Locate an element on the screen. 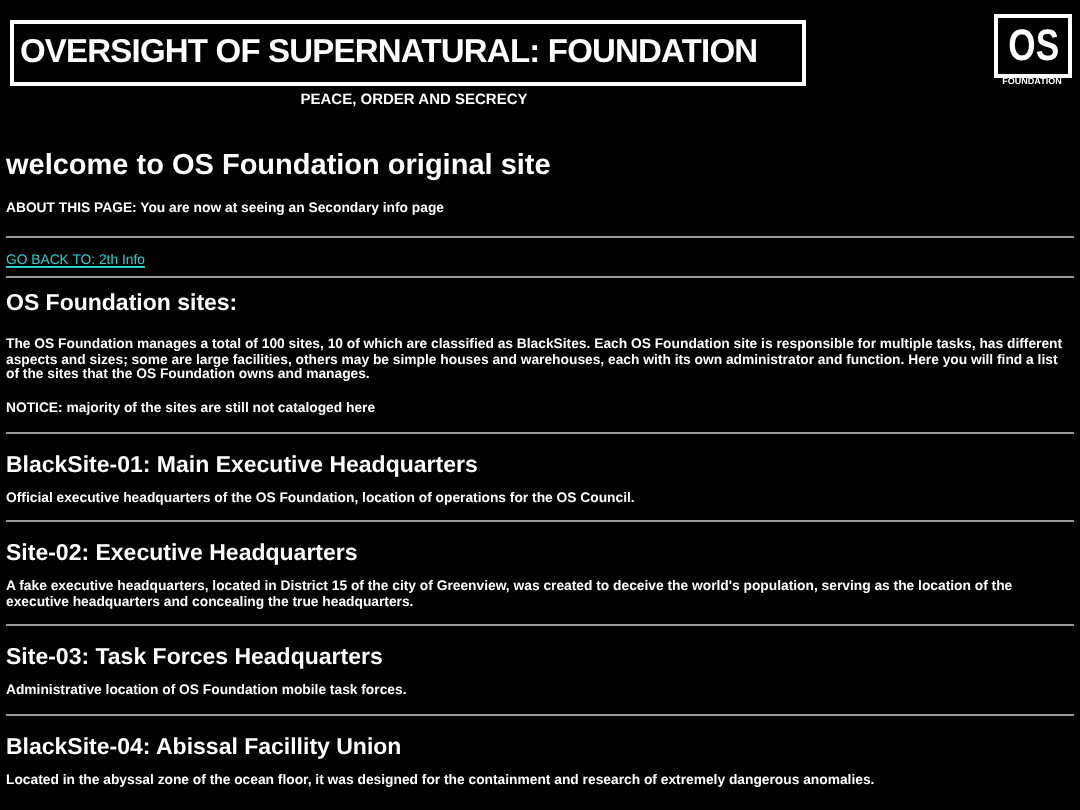  section-heading: OS Foundation sites: is located at coordinates (123, 304).